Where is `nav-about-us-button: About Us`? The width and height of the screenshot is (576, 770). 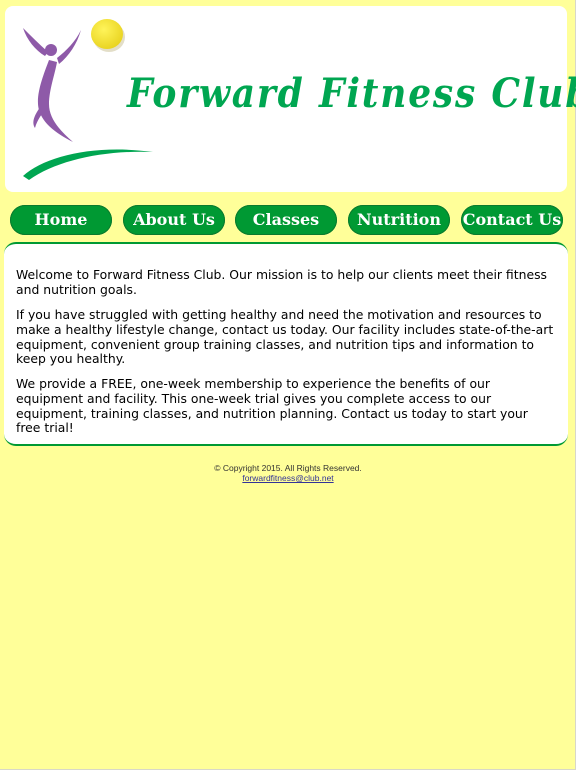 nav-about-us-button: About Us is located at coordinates (174, 220).